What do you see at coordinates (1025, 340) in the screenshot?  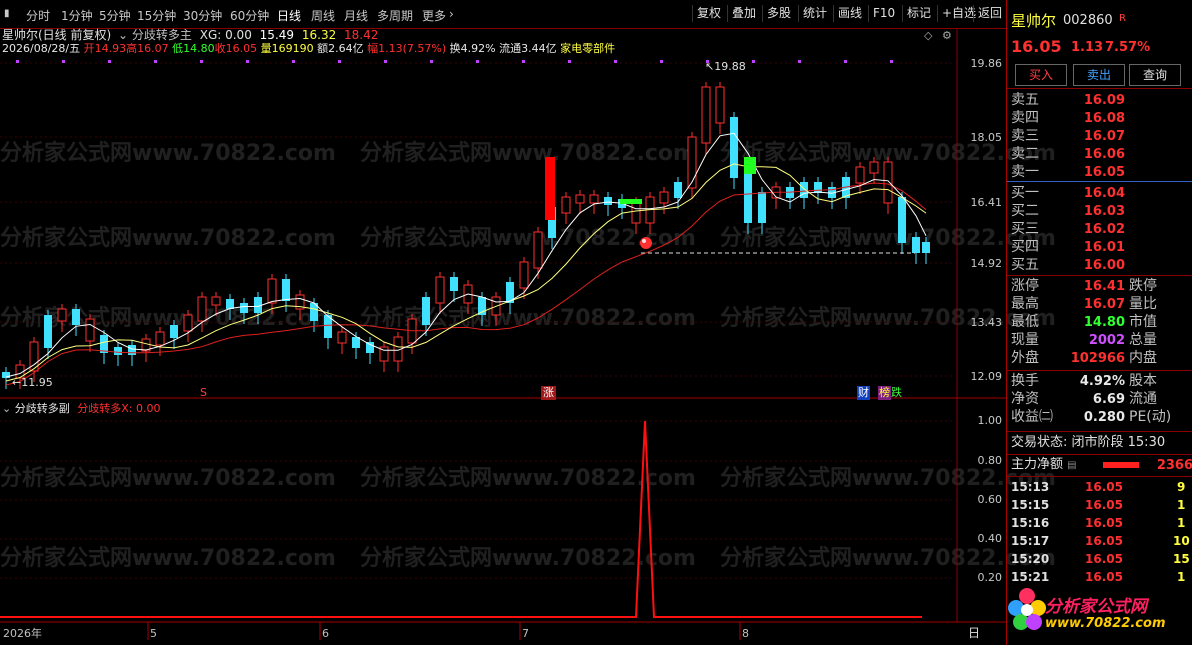 I see `stat-cur-vol-label: 现量` at bounding box center [1025, 340].